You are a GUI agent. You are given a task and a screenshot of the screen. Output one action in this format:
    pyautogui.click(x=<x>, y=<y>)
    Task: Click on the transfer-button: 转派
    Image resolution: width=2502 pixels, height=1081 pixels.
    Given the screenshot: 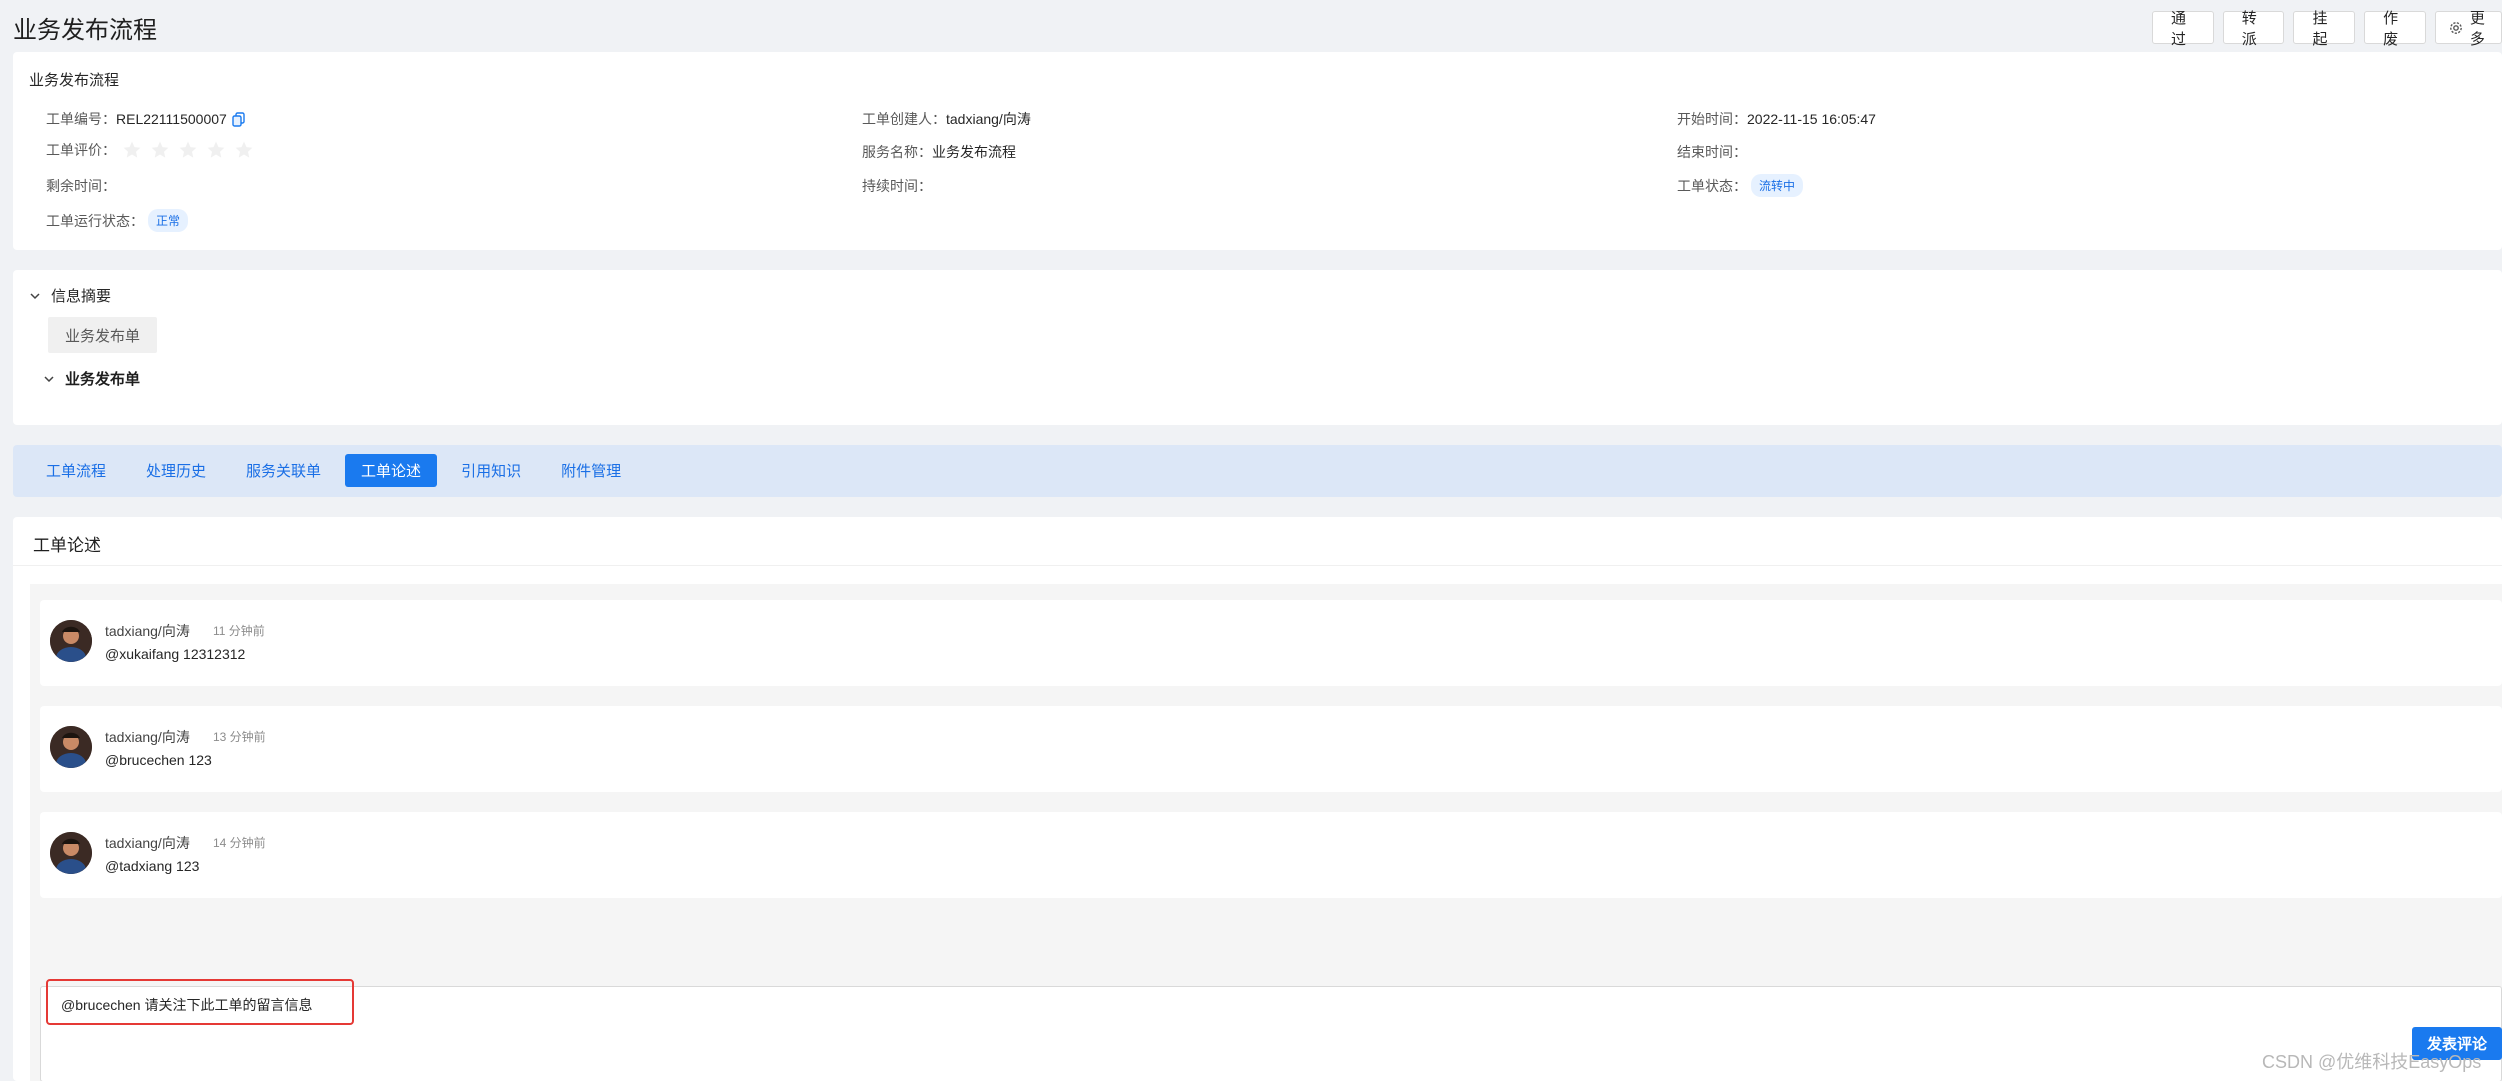 What is the action you would take?
    pyautogui.click(x=2253, y=29)
    